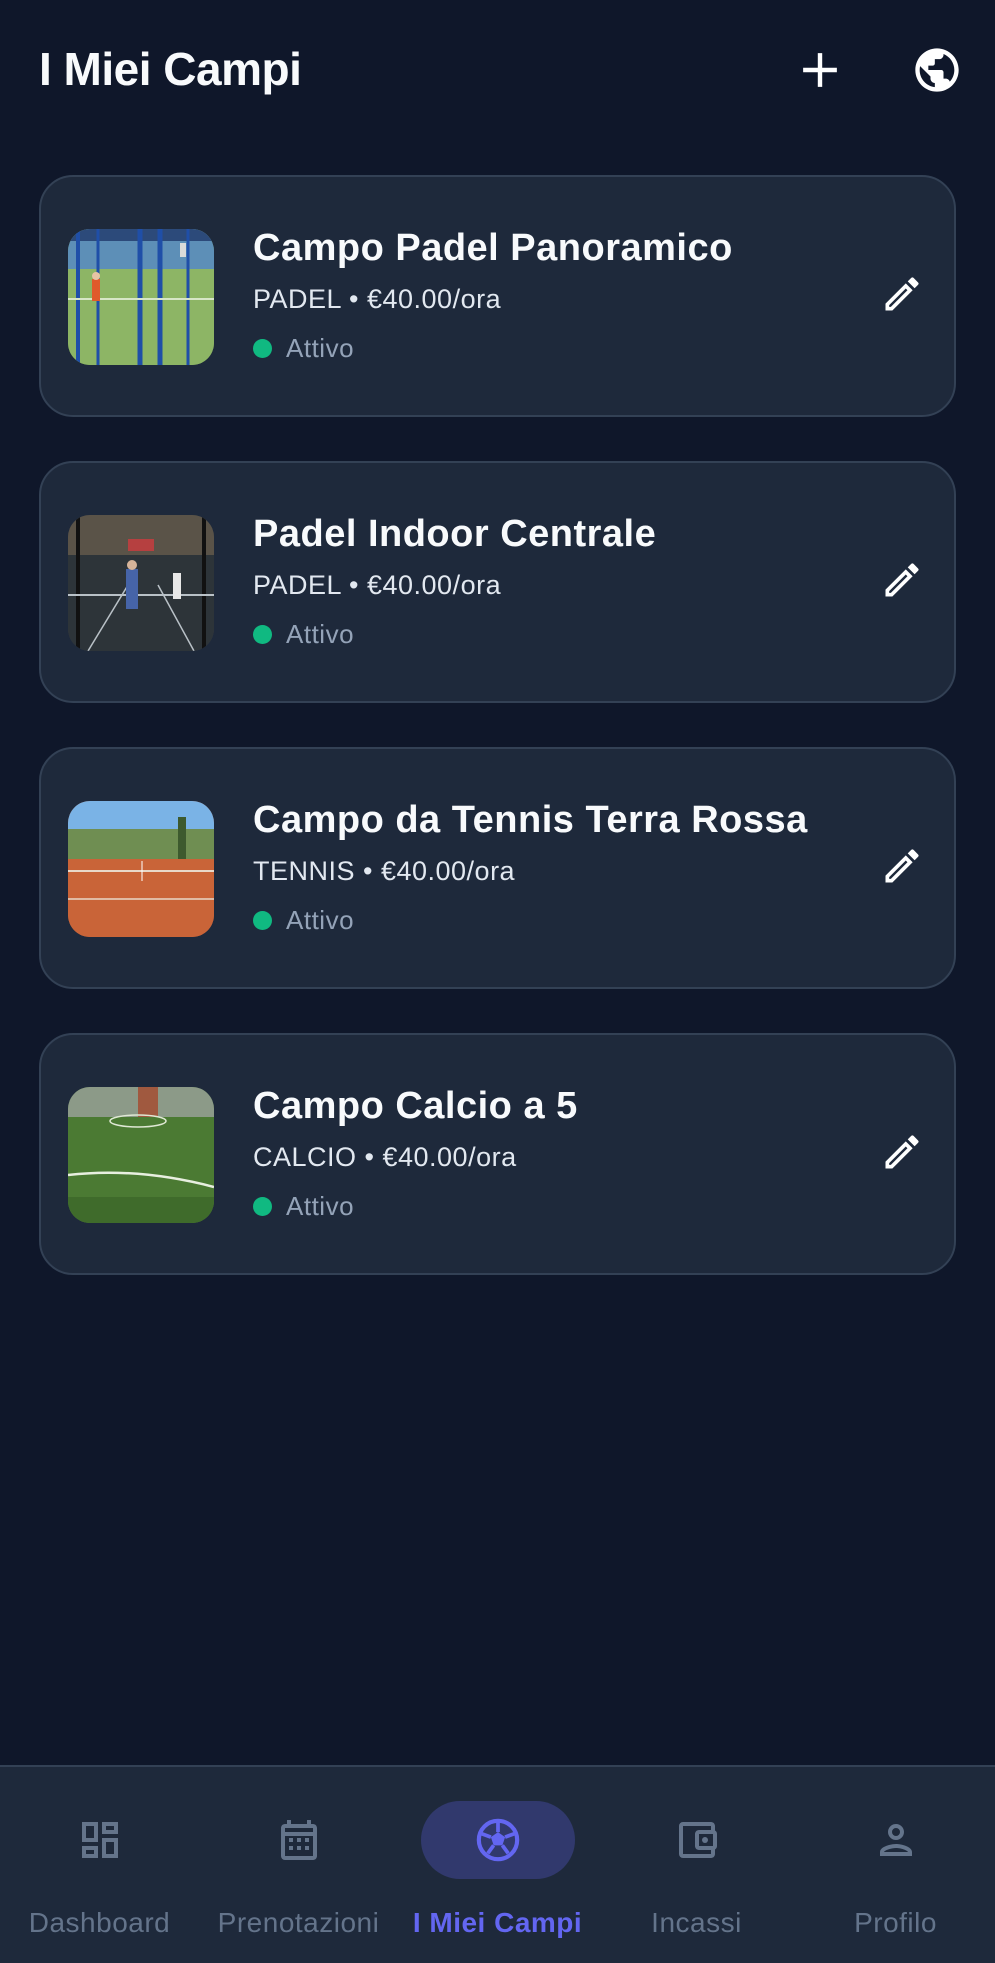 This screenshot has height=1963, width=995. I want to click on calendar-icon, so click(298, 1840).